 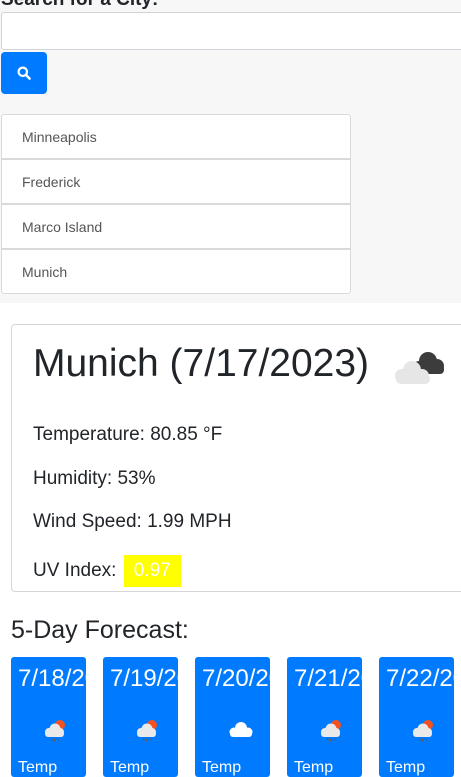 What do you see at coordinates (236, 678) in the screenshot?
I see `forecast-date: 7/20/2023` at bounding box center [236, 678].